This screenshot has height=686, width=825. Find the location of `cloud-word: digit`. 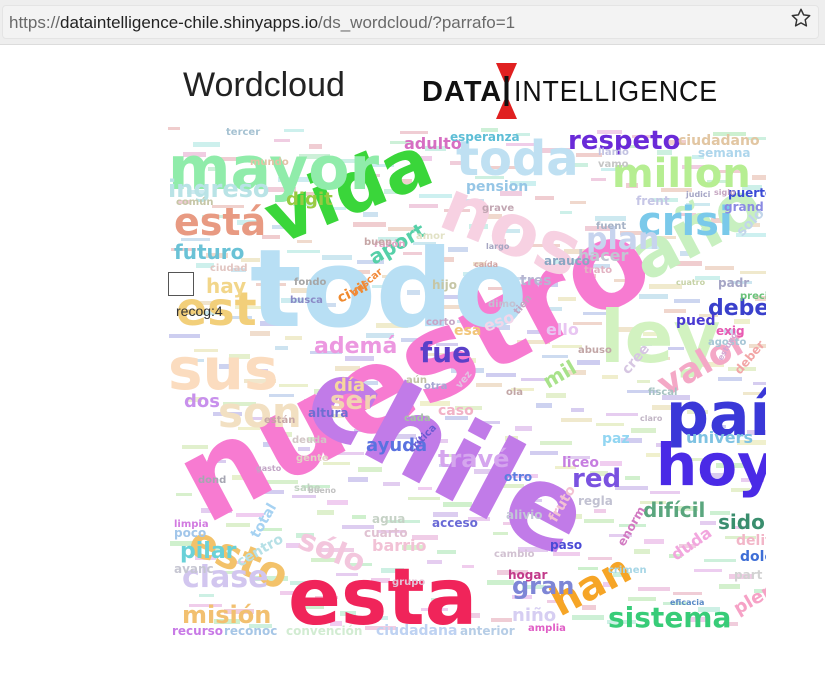

cloud-word: digit is located at coordinates (309, 199).